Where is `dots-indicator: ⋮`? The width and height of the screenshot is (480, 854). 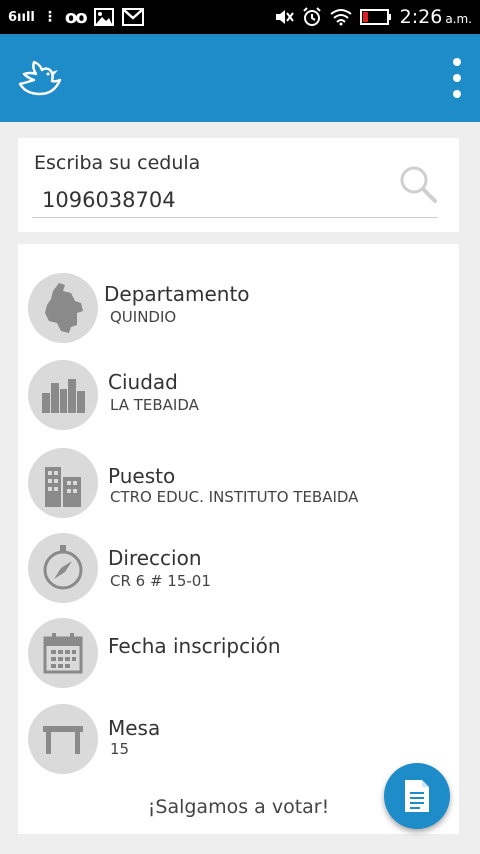
dots-indicator: ⋮ is located at coordinates (49, 17).